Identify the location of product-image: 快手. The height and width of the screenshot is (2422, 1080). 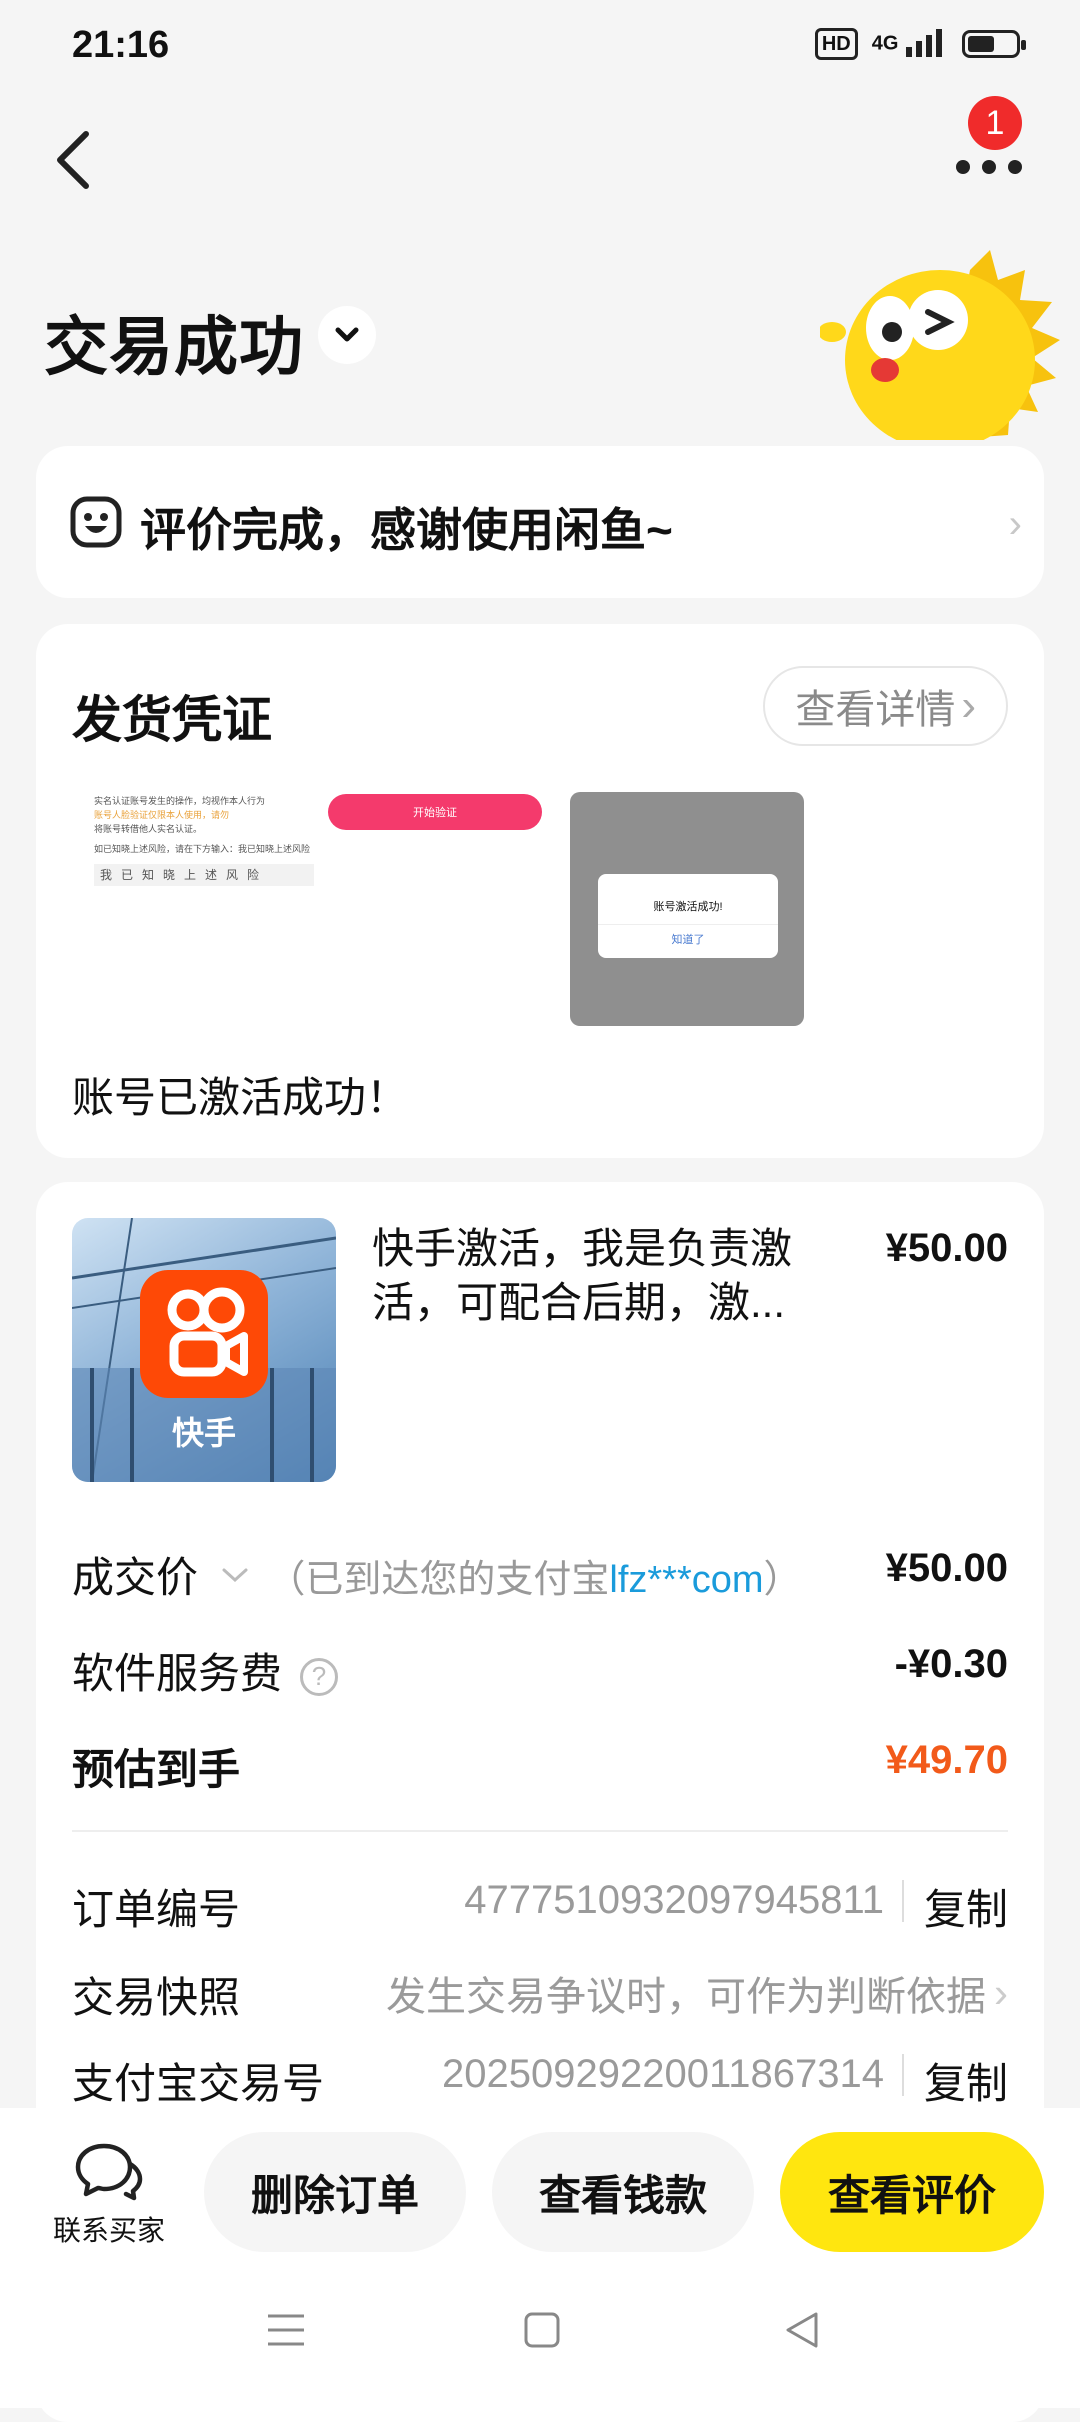
(204, 1350).